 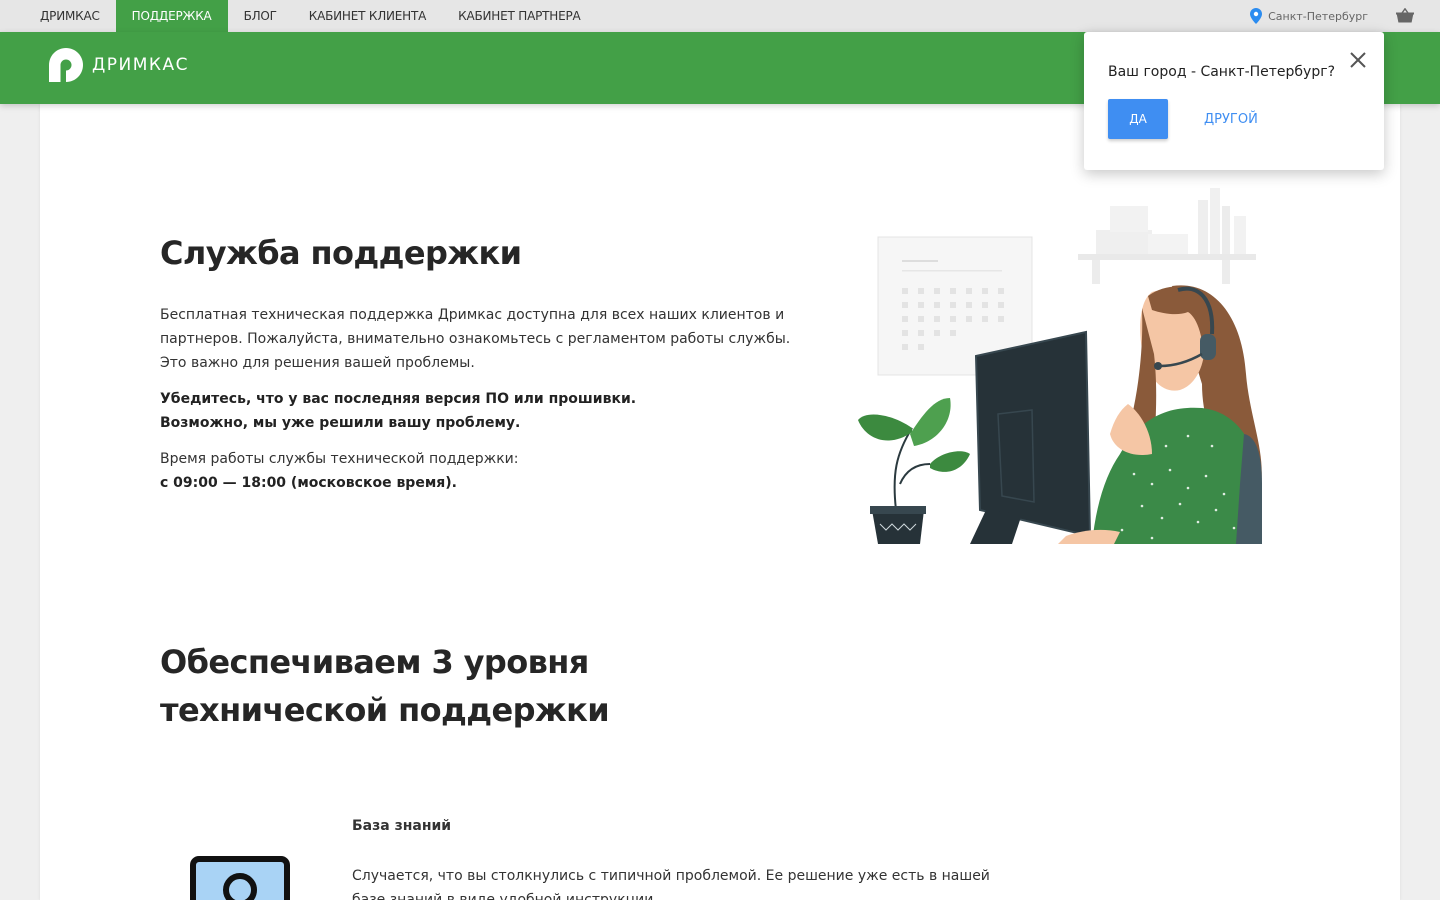 What do you see at coordinates (1231, 119) in the screenshot?
I see `choose-other-city-button: ДРУГОЙ` at bounding box center [1231, 119].